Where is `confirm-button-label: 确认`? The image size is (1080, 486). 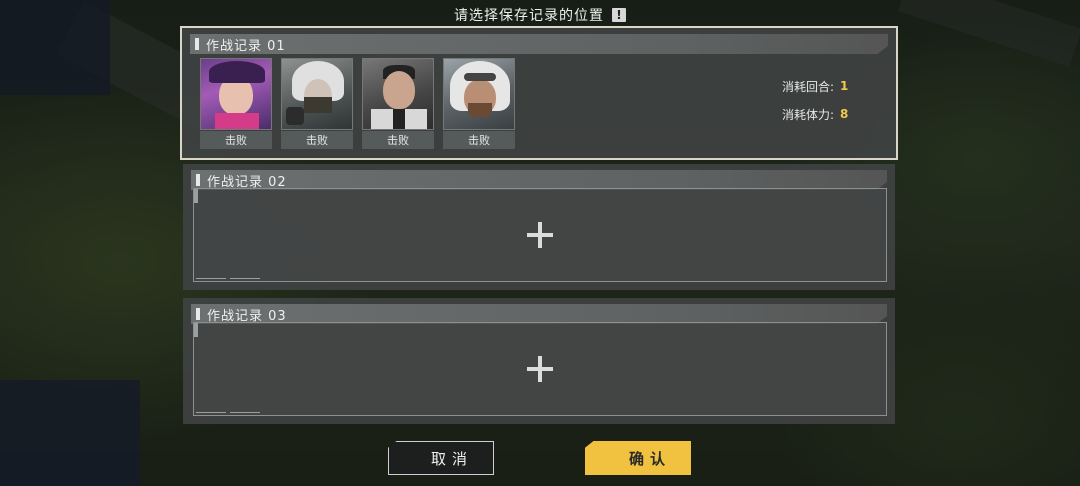
confirm-button-label: 确认 is located at coordinates (649, 458).